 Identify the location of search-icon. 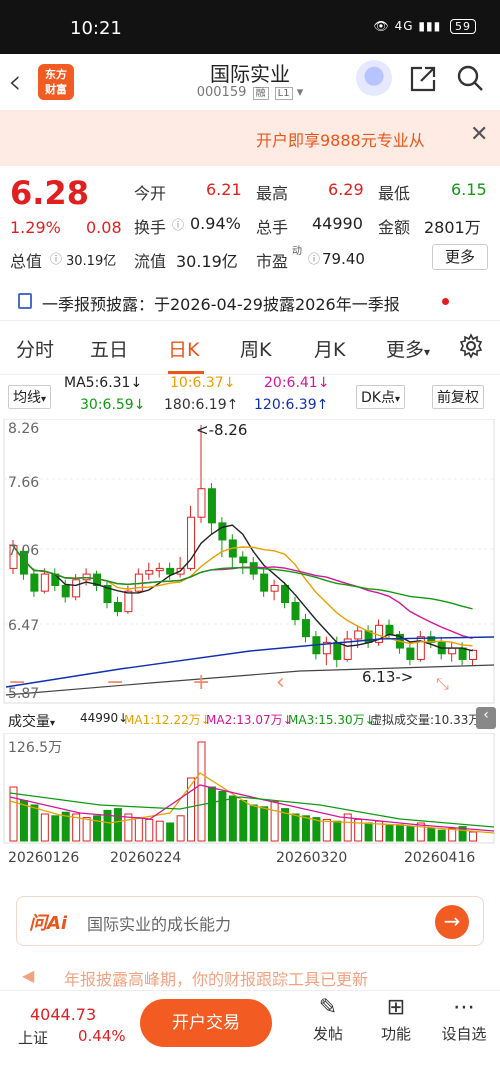
(470, 78).